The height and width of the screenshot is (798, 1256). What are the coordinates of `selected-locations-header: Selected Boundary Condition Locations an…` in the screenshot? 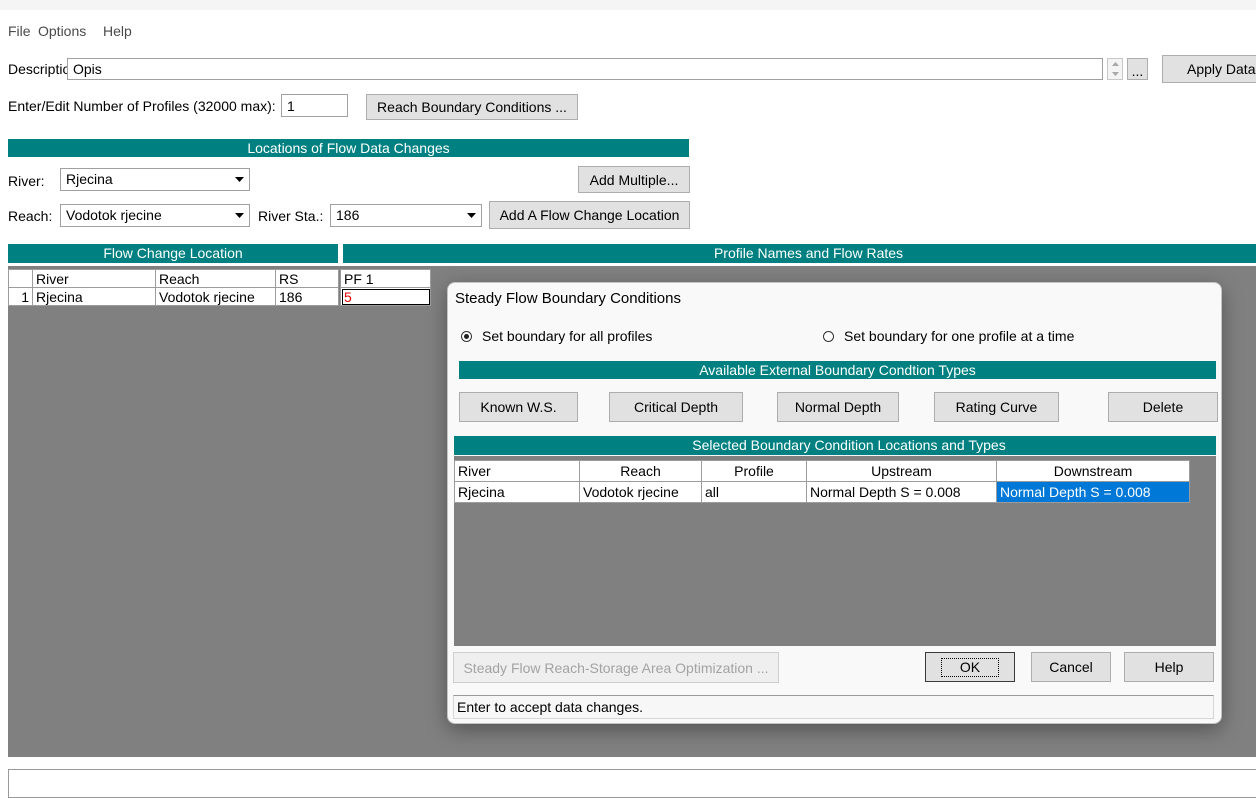 It's located at (835, 445).